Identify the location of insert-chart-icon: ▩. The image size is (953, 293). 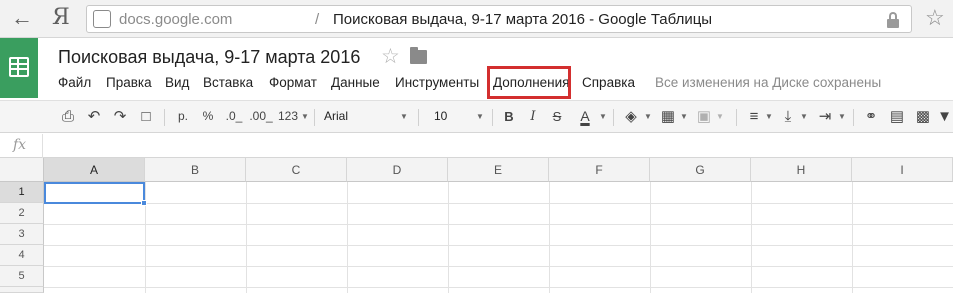
(923, 116).